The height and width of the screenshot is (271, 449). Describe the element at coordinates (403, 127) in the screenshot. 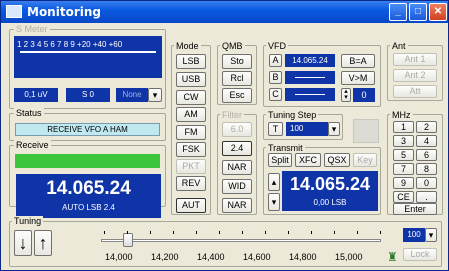

I see `key-1-button: 1` at that location.